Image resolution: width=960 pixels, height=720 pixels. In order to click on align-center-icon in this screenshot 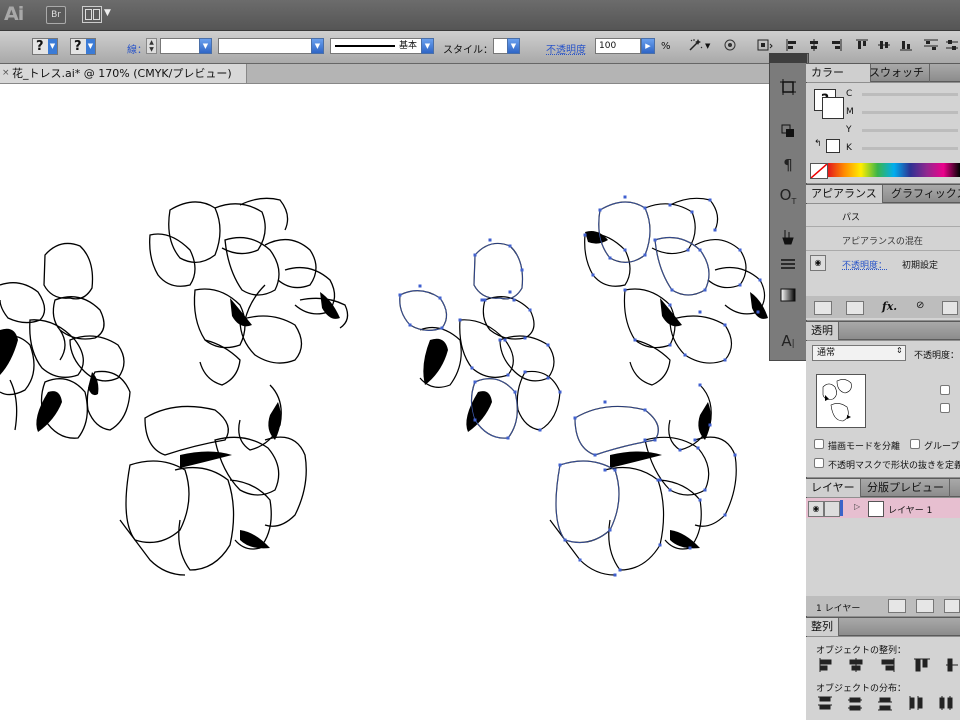, I will do `click(814, 45)`.